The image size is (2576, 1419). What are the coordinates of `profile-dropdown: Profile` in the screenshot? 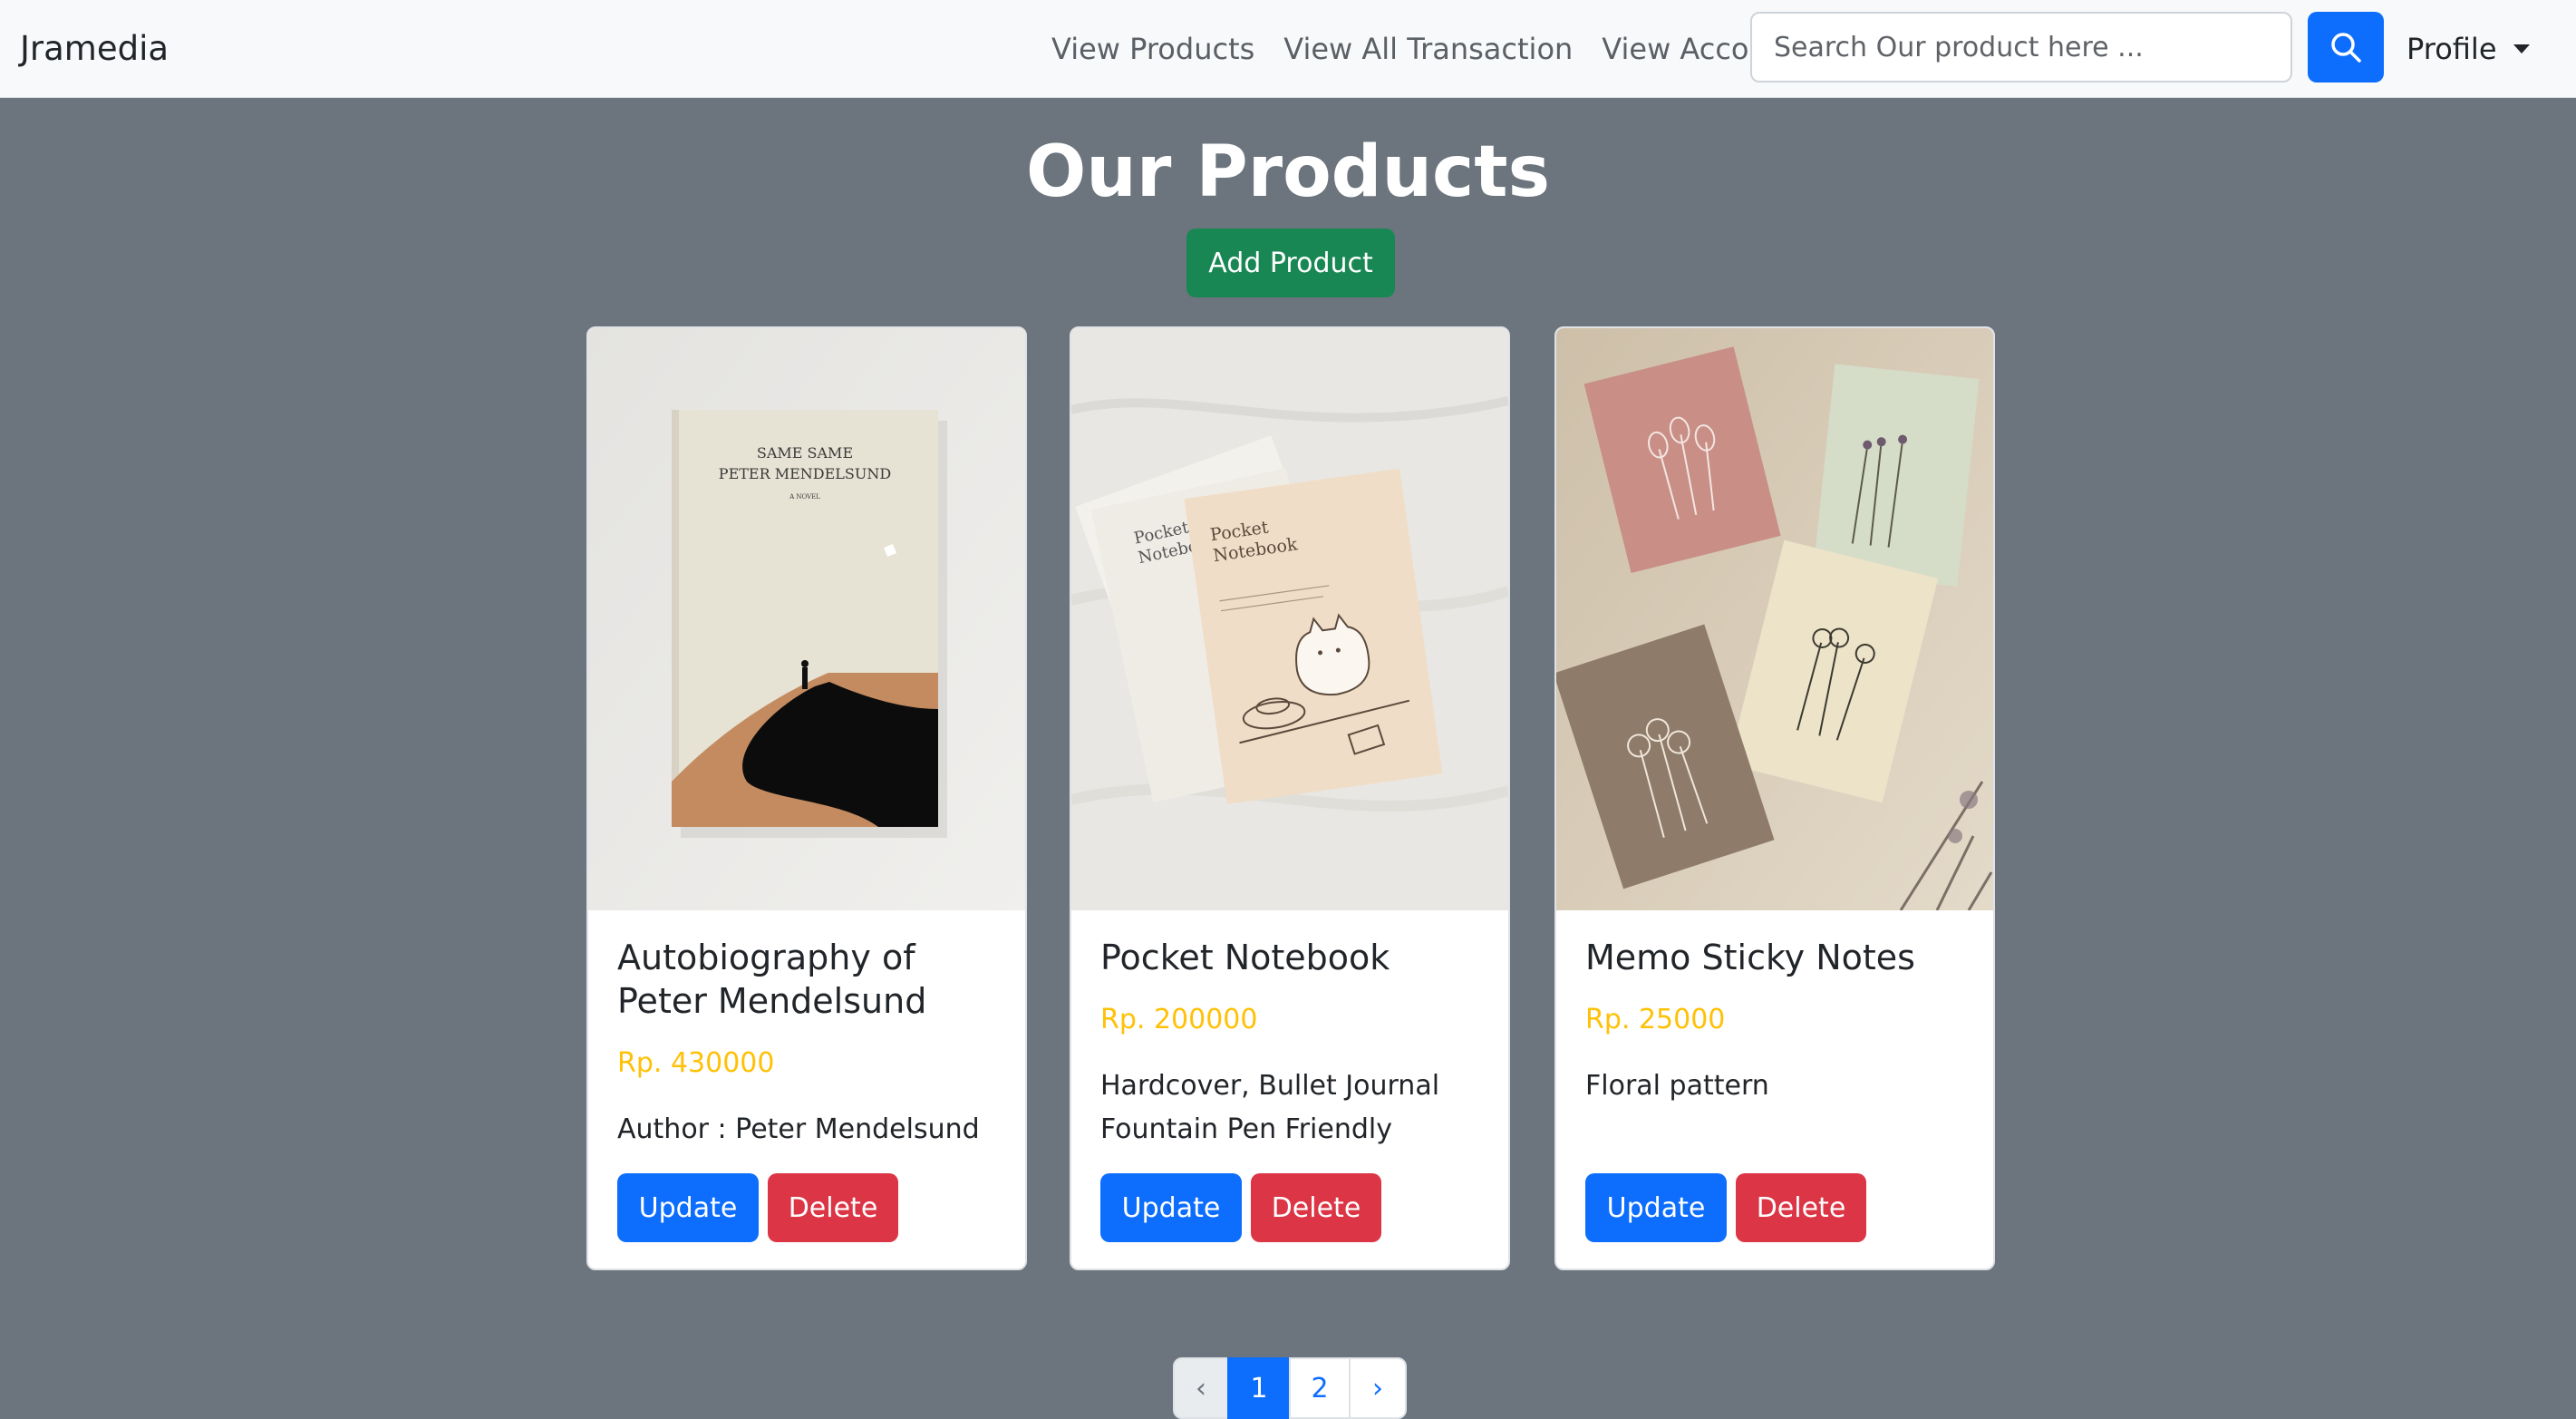 It's located at (2468, 49).